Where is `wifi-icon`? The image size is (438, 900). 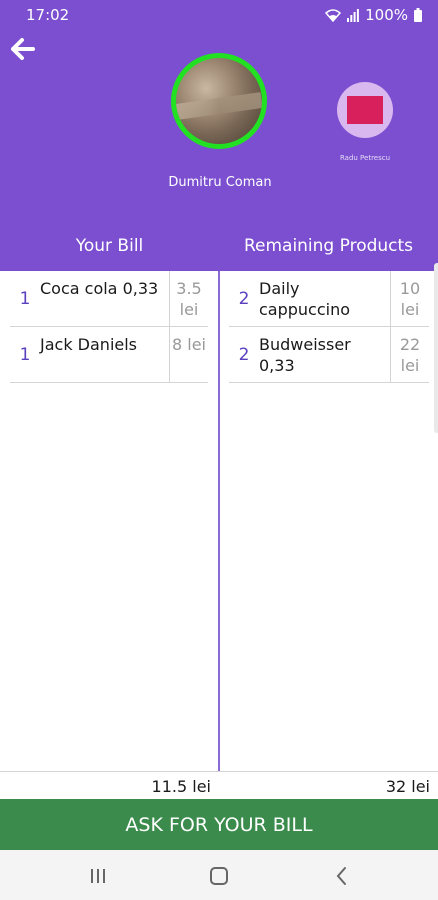
wifi-icon is located at coordinates (333, 15).